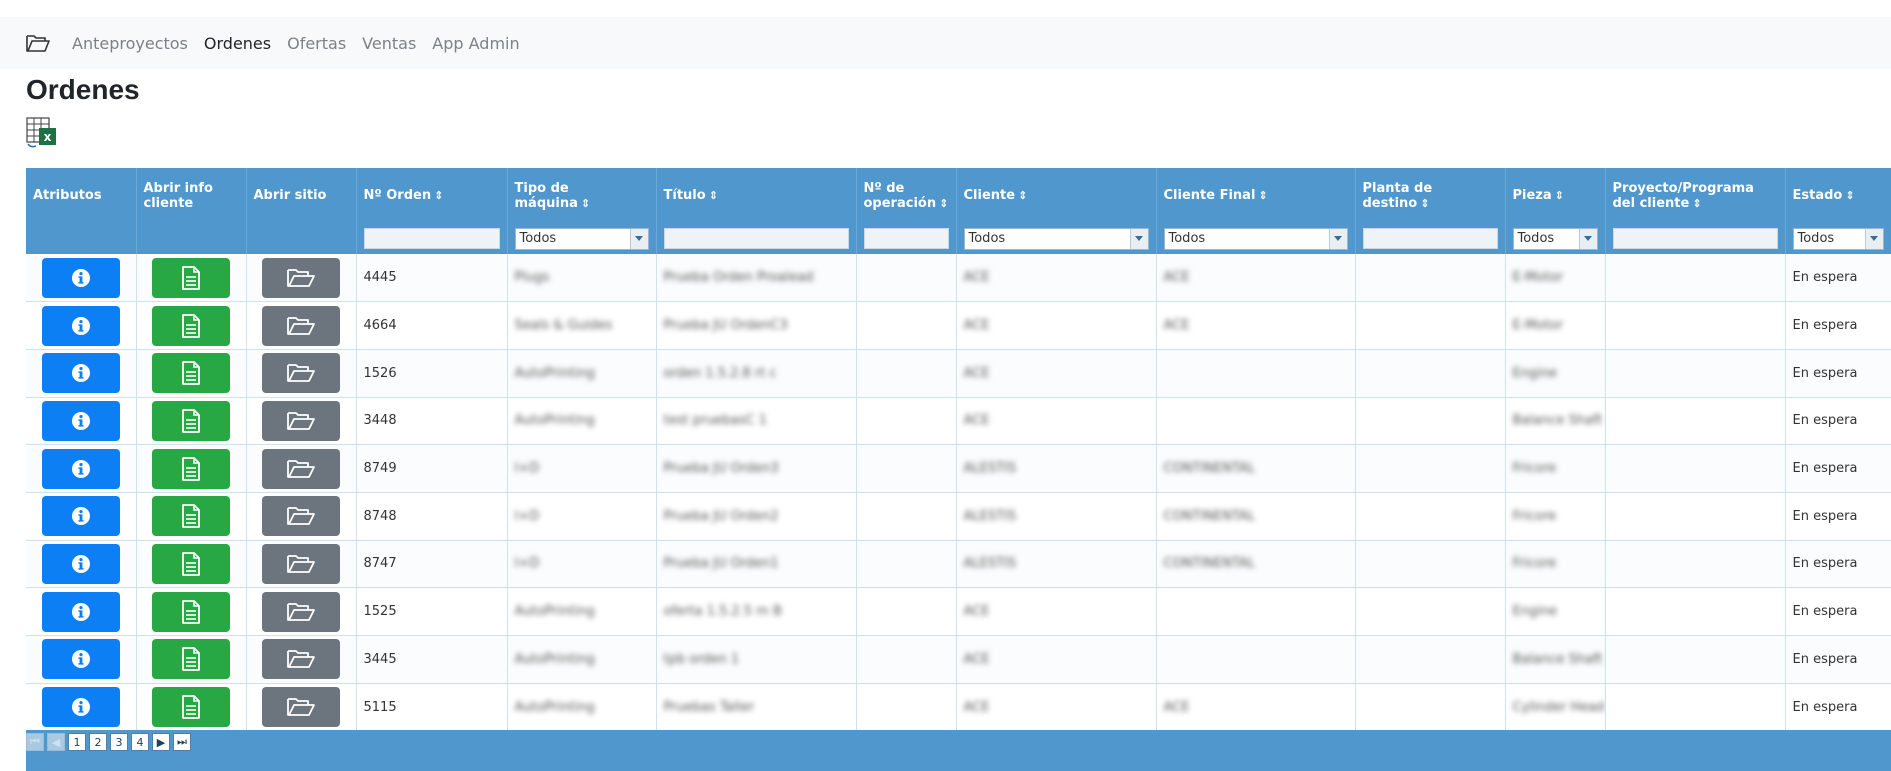  I want to click on filter-pieza-select: Todos, so click(1555, 238).